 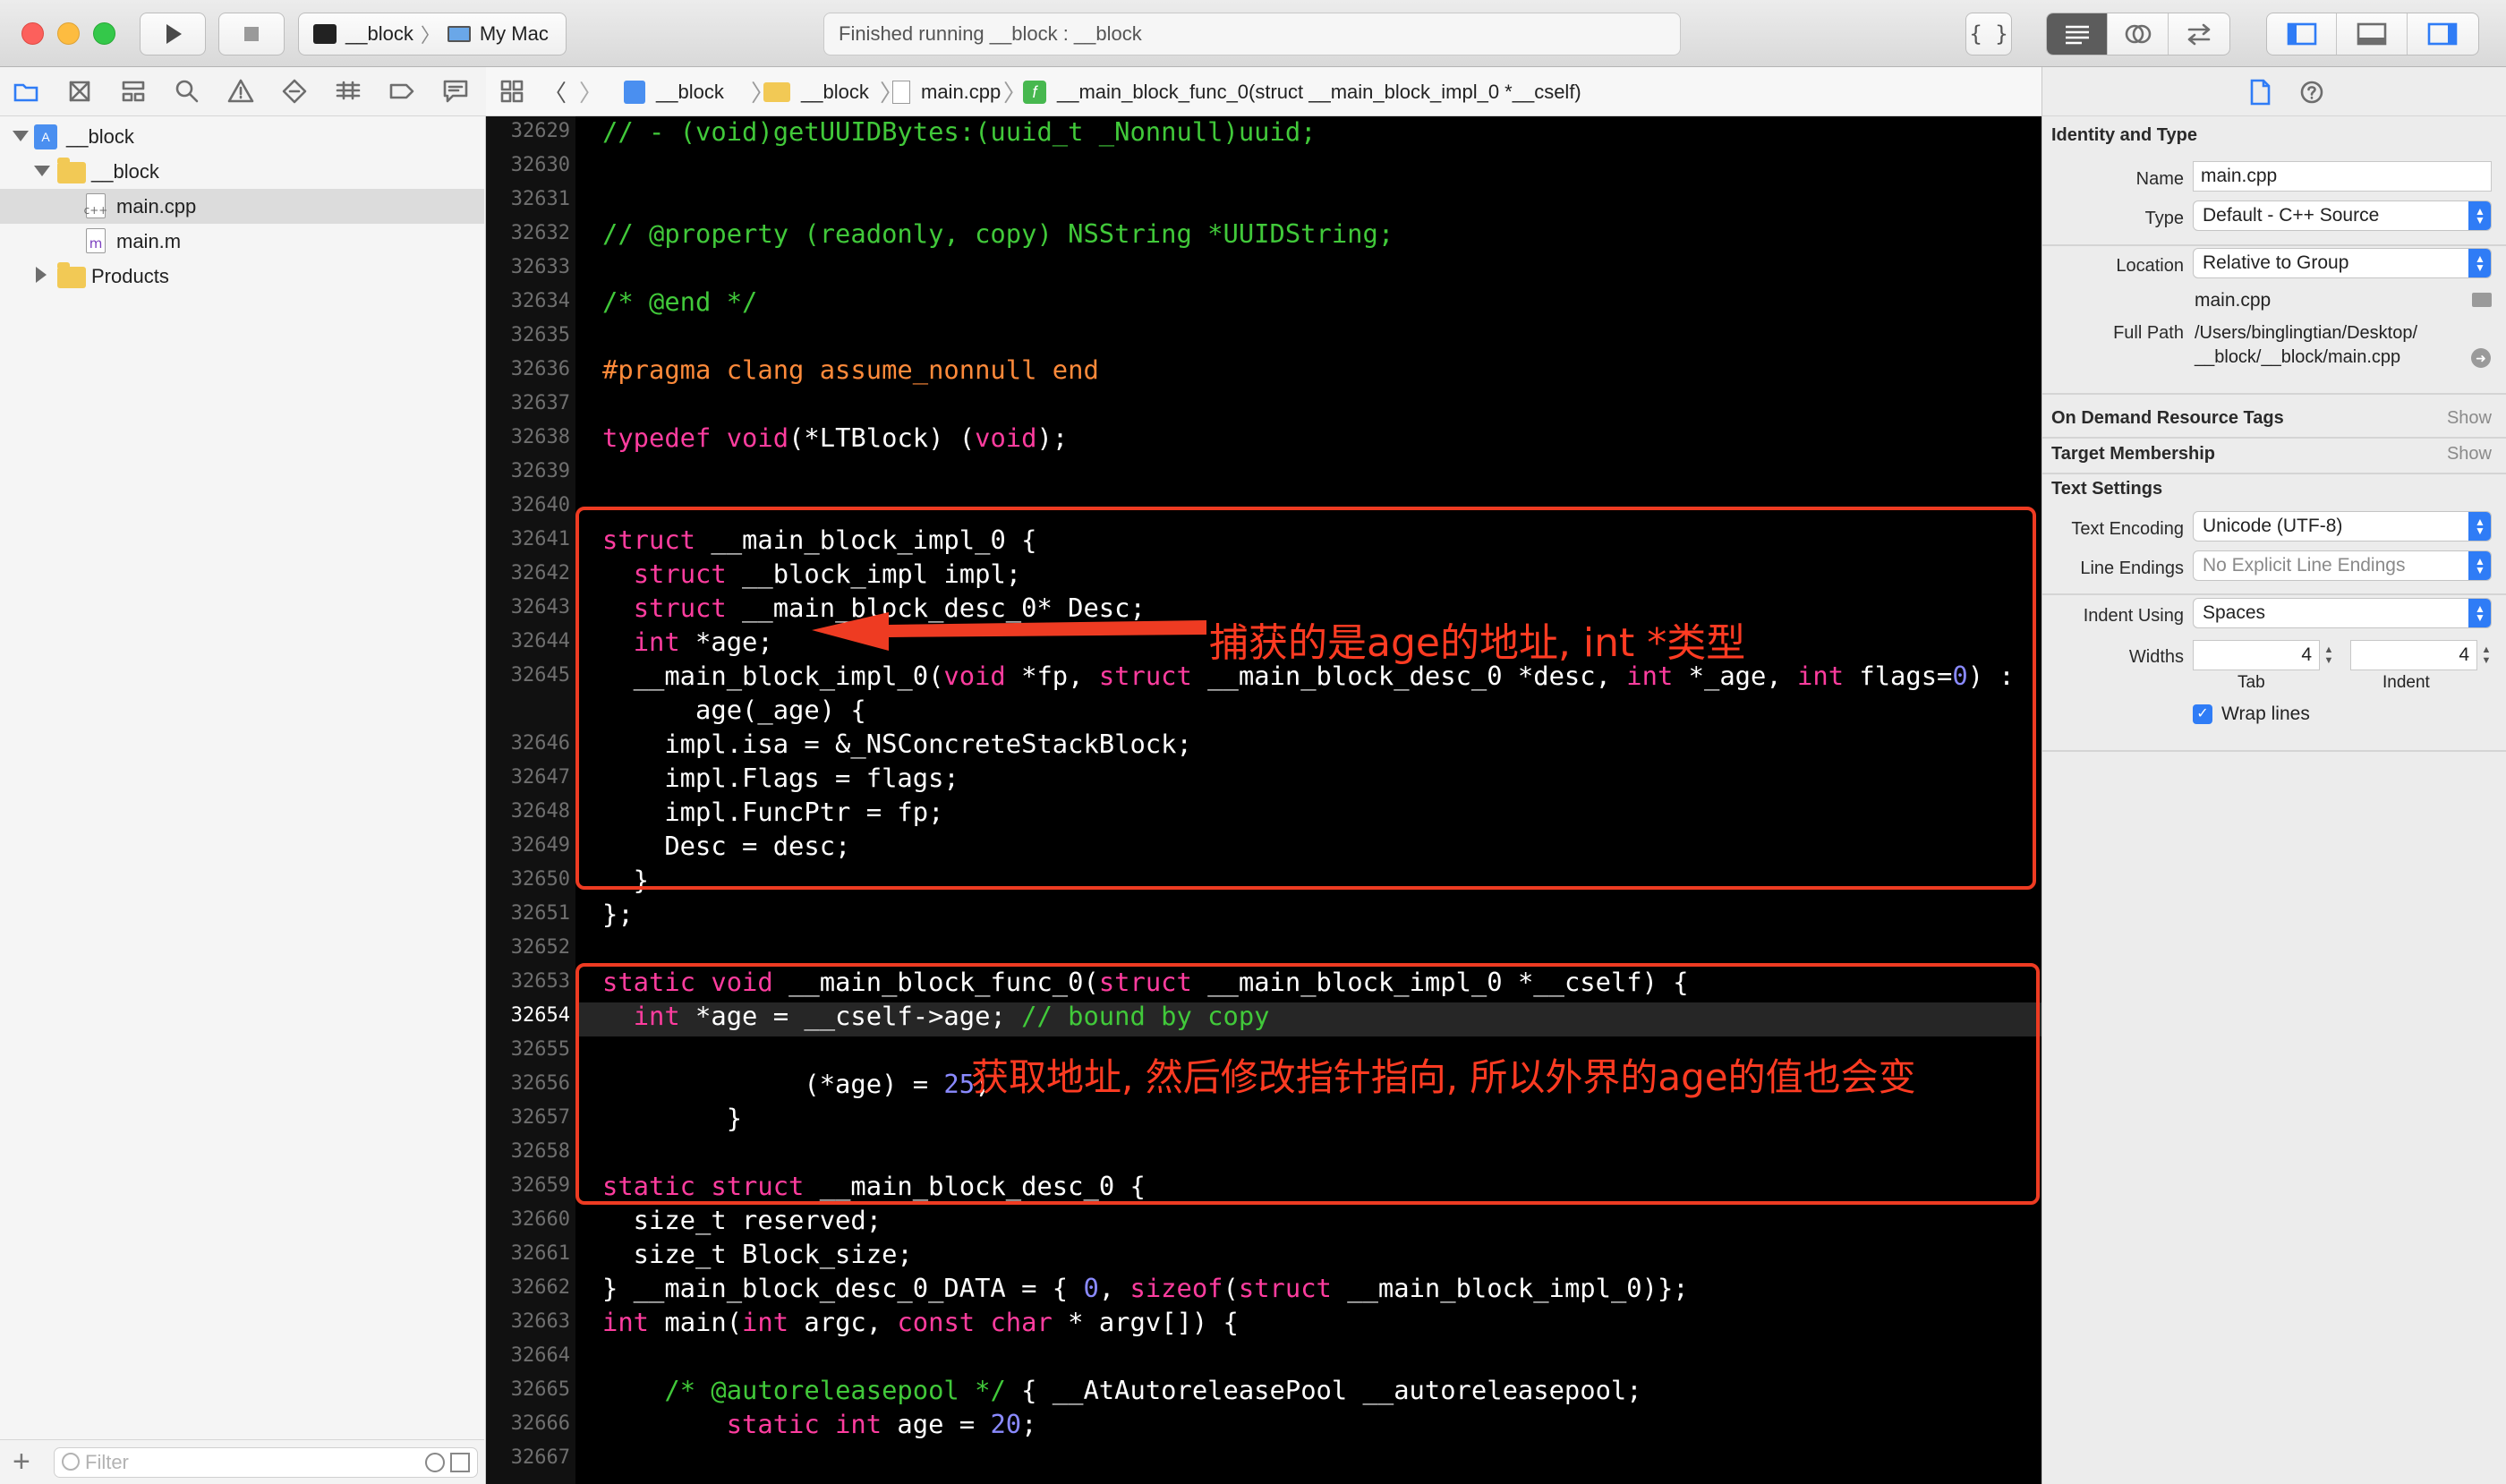 What do you see at coordinates (2259, 92) in the screenshot?
I see `file-inspector-icon` at bounding box center [2259, 92].